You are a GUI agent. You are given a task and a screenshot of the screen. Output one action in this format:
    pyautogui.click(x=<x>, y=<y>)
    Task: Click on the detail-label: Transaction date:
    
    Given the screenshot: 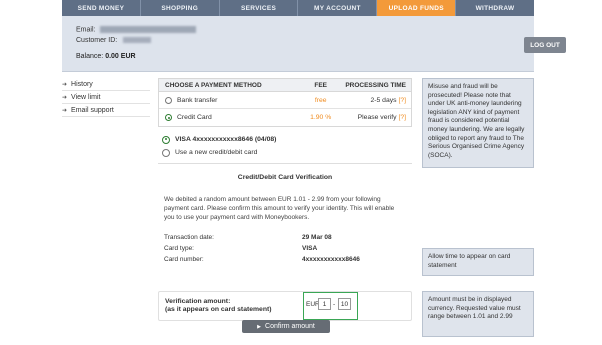 What is the action you would take?
    pyautogui.click(x=189, y=237)
    